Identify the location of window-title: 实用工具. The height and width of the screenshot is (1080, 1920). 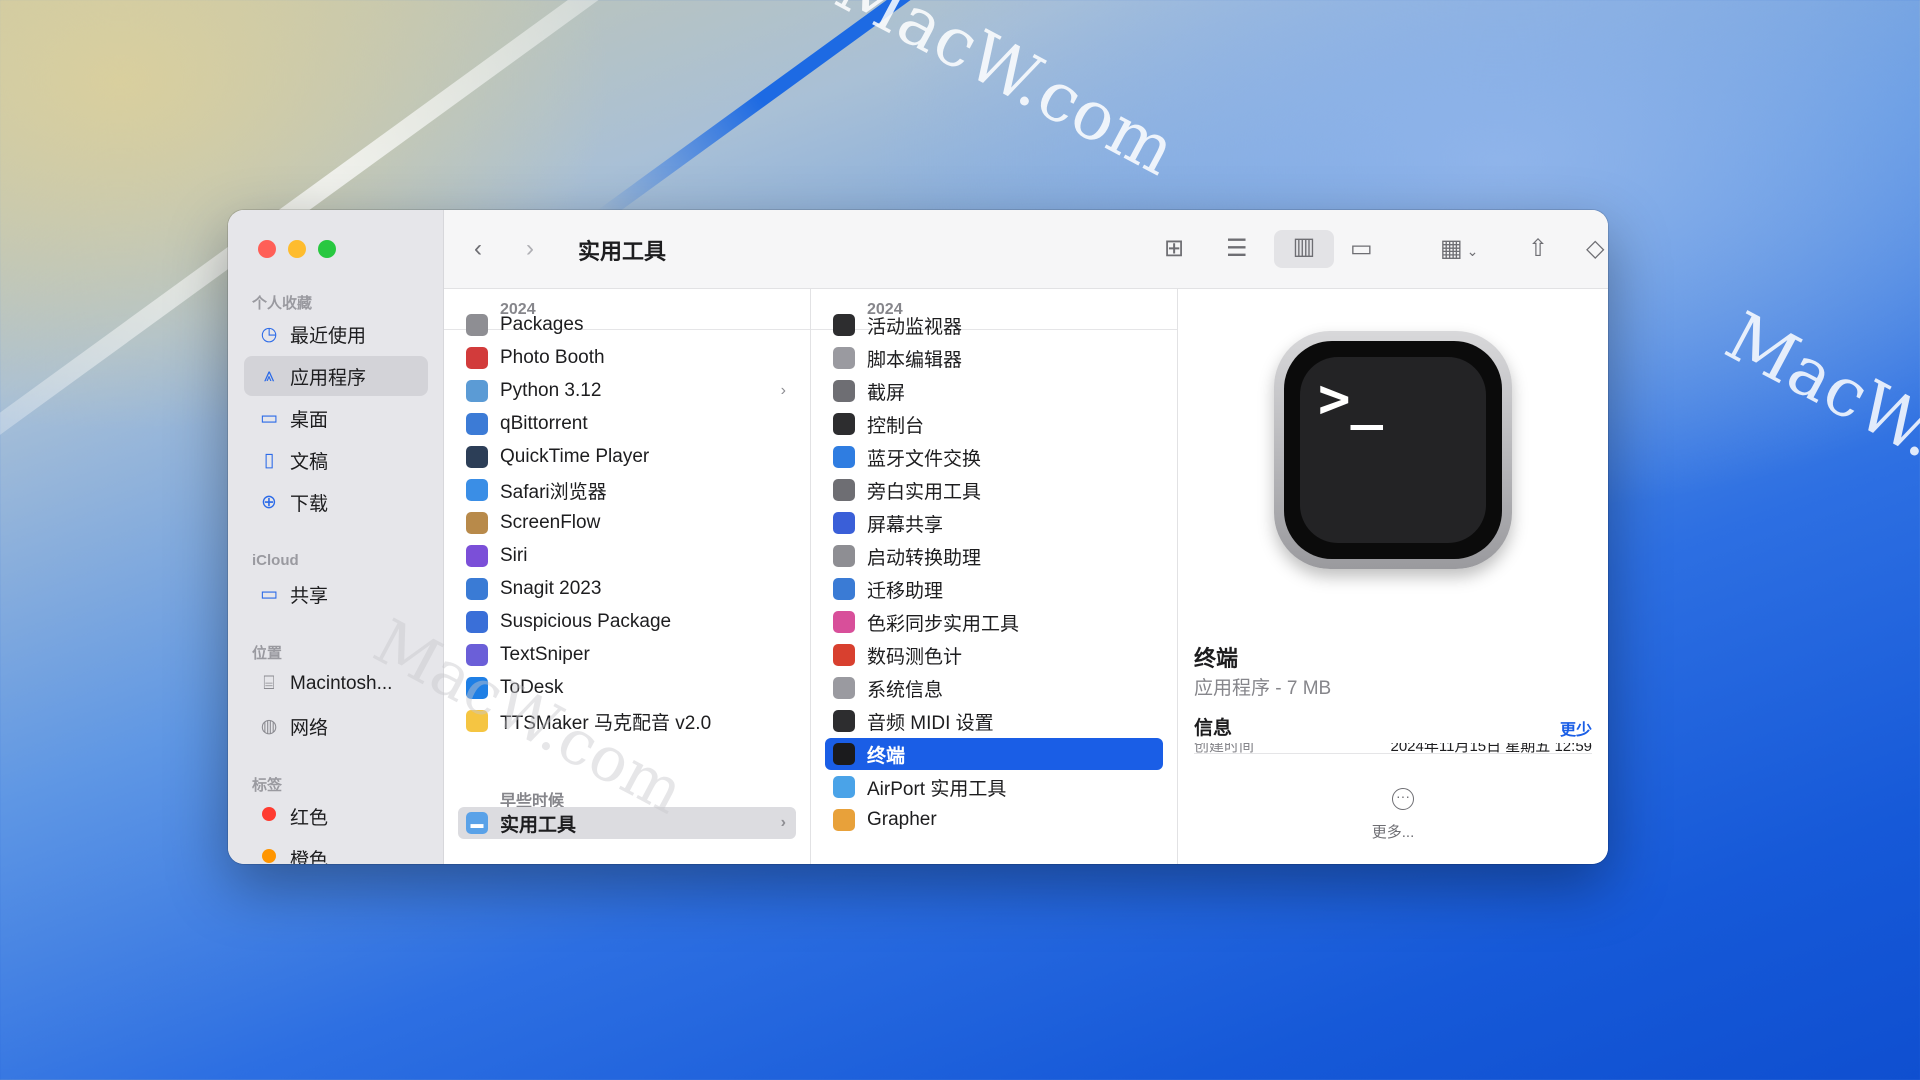
(622, 251).